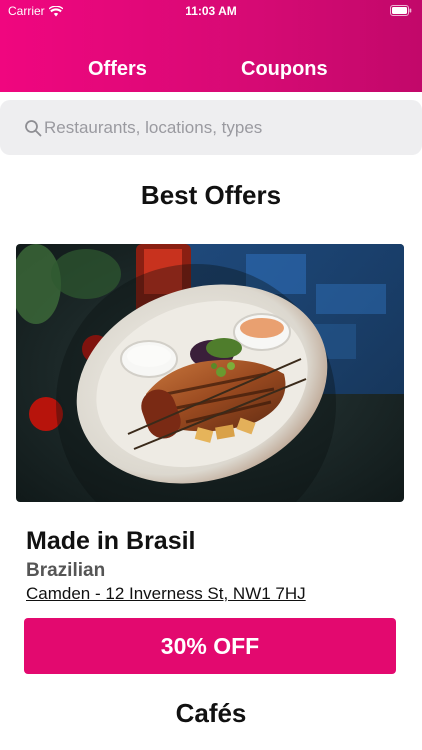 This screenshot has width=422, height=750. I want to click on status-bar: Carrier 11:03 AM, so click(211, 11).